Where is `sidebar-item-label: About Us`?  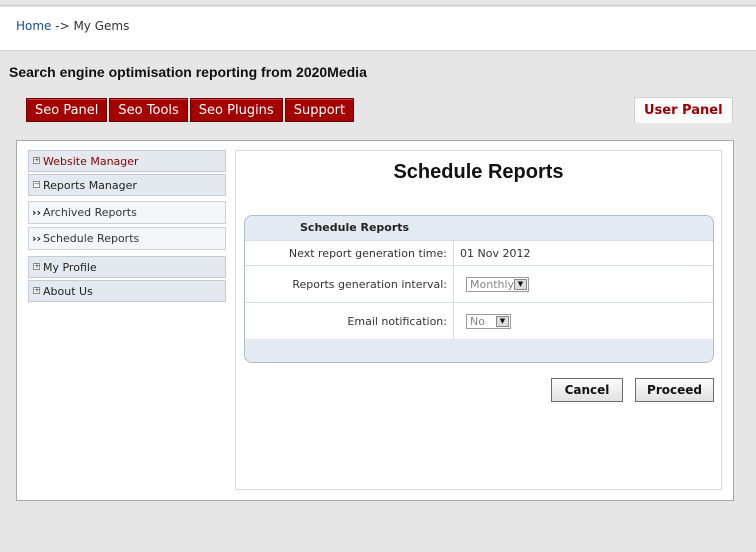
sidebar-item-label: About Us is located at coordinates (68, 291).